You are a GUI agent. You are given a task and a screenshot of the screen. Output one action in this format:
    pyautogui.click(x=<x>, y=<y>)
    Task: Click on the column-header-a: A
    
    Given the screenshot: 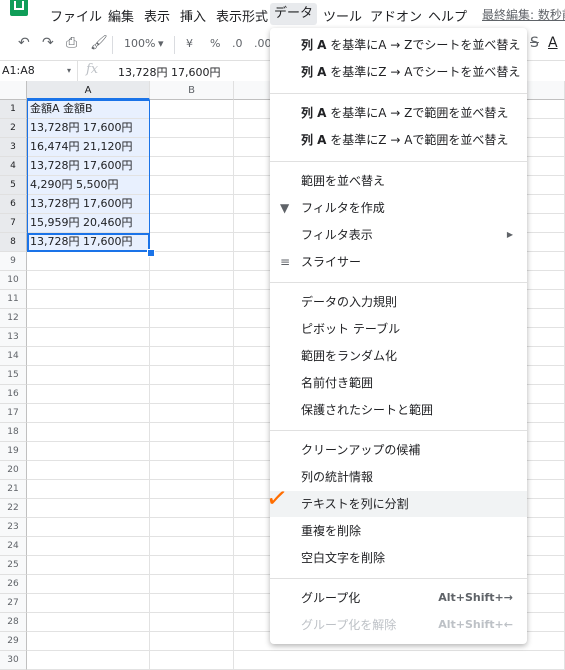 What is the action you would take?
    pyautogui.click(x=88, y=90)
    